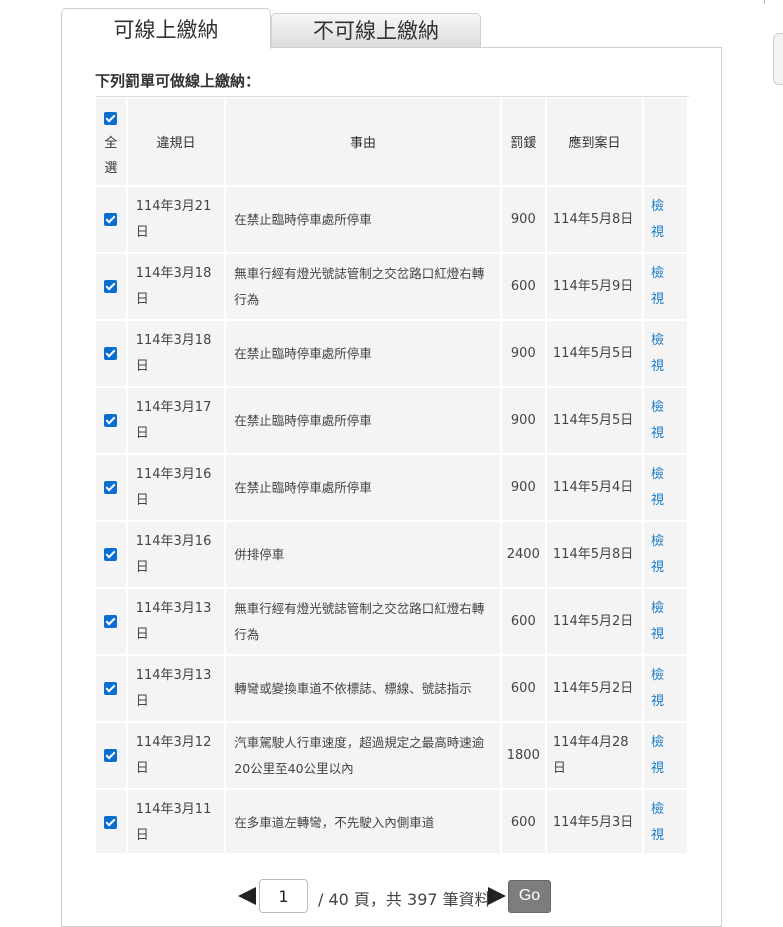  Describe the element at coordinates (523, 141) in the screenshot. I see `fine-column-header: 罰鍰` at that location.